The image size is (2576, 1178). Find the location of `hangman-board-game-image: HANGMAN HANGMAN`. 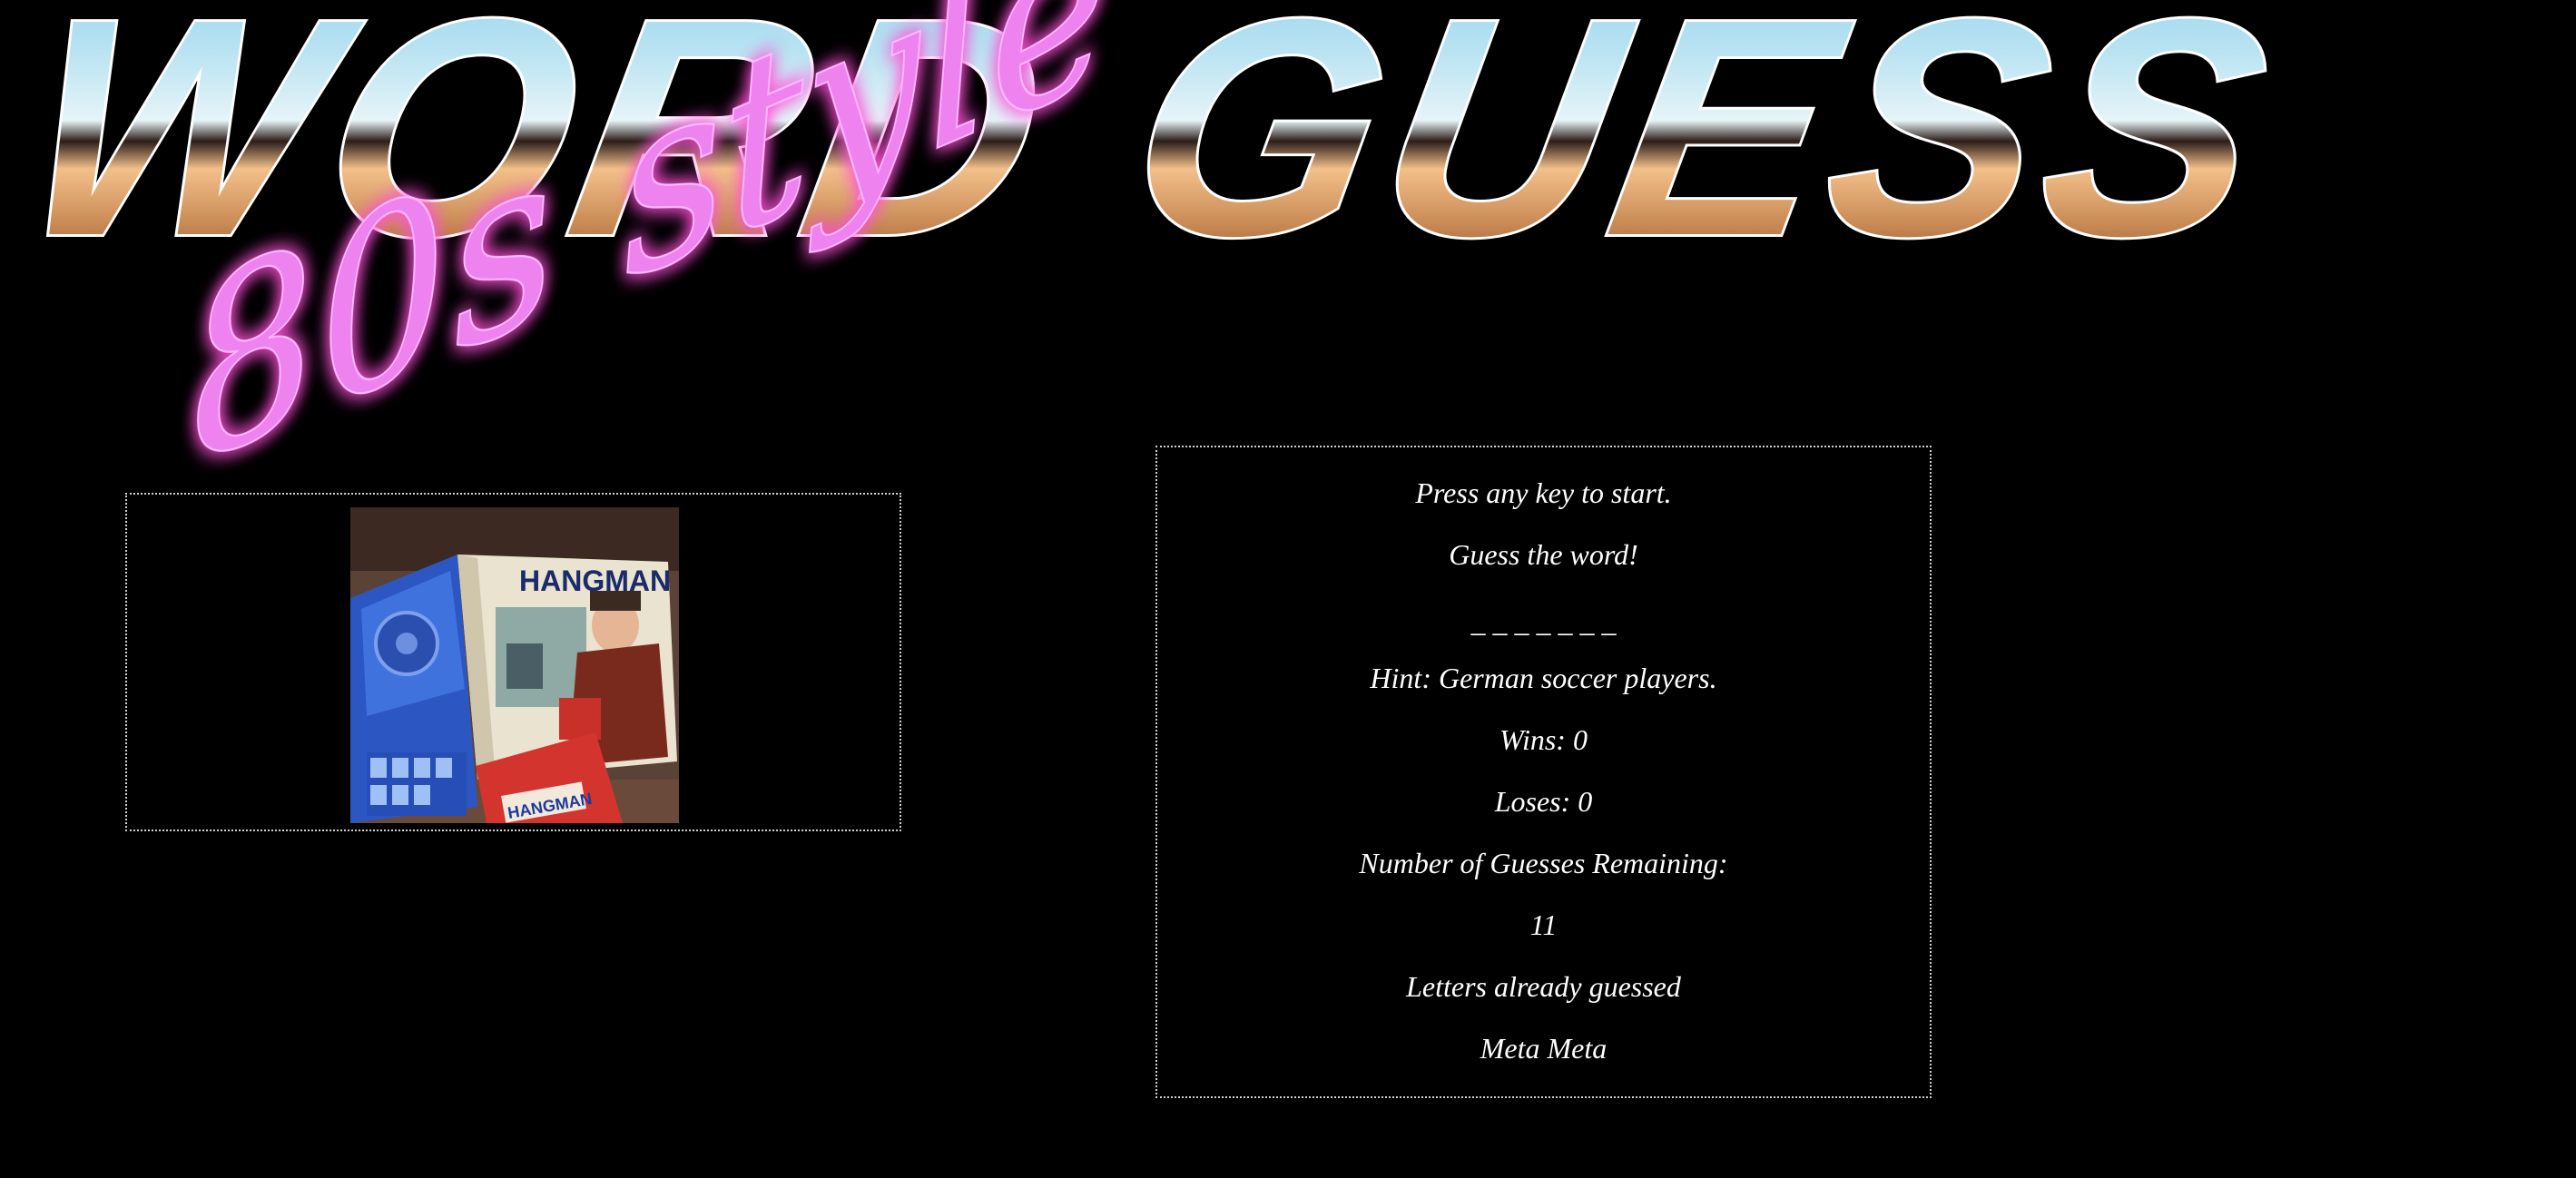

hangman-board-game-image: HANGMAN HANGMAN is located at coordinates (514, 665).